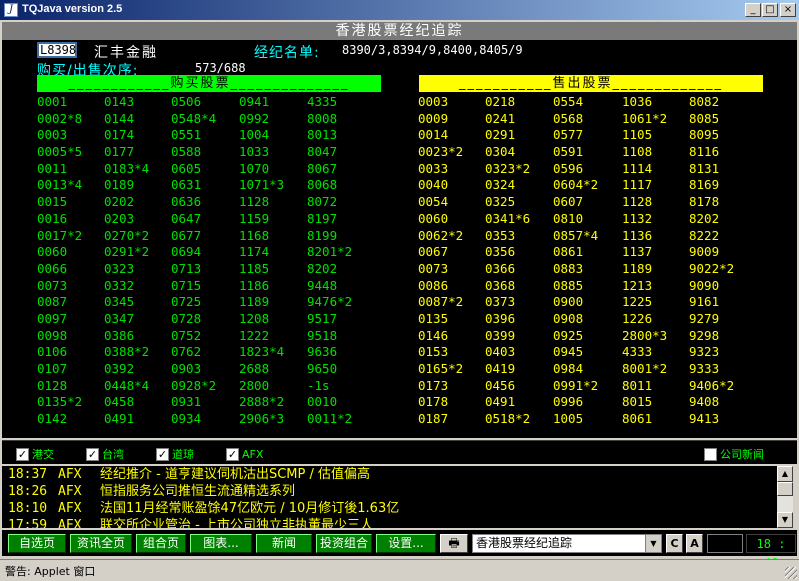 This screenshot has width=799, height=581. What do you see at coordinates (637, 185) in the screenshot?
I see `sell-stock-cell: 1117` at bounding box center [637, 185].